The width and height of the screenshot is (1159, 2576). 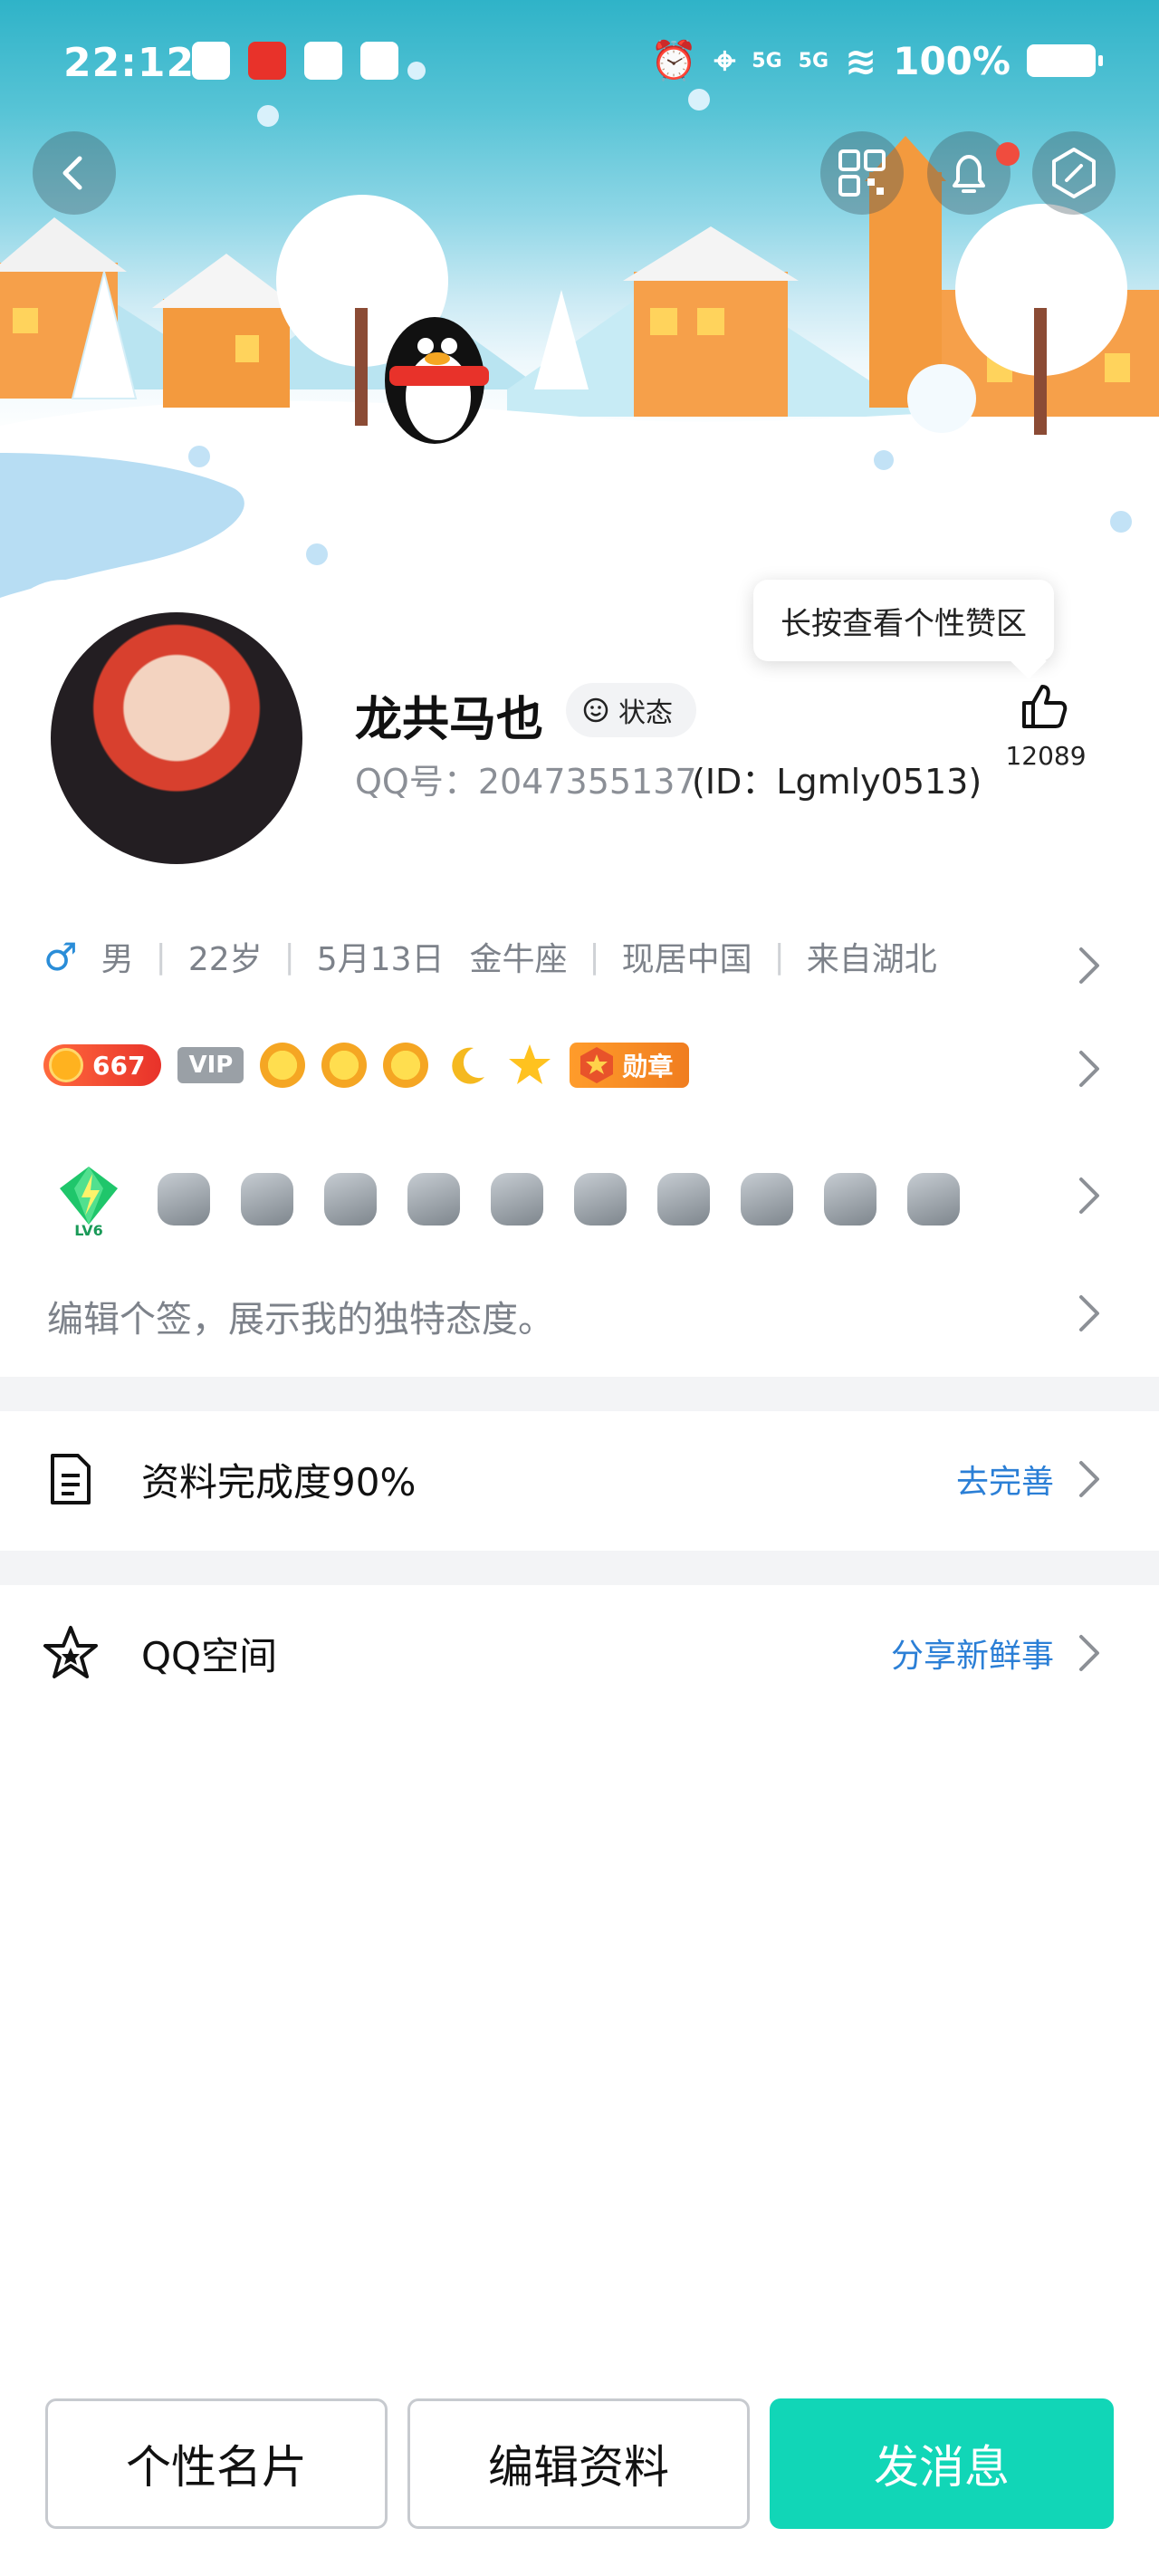 I want to click on moon-level-icon, so click(x=469, y=1065).